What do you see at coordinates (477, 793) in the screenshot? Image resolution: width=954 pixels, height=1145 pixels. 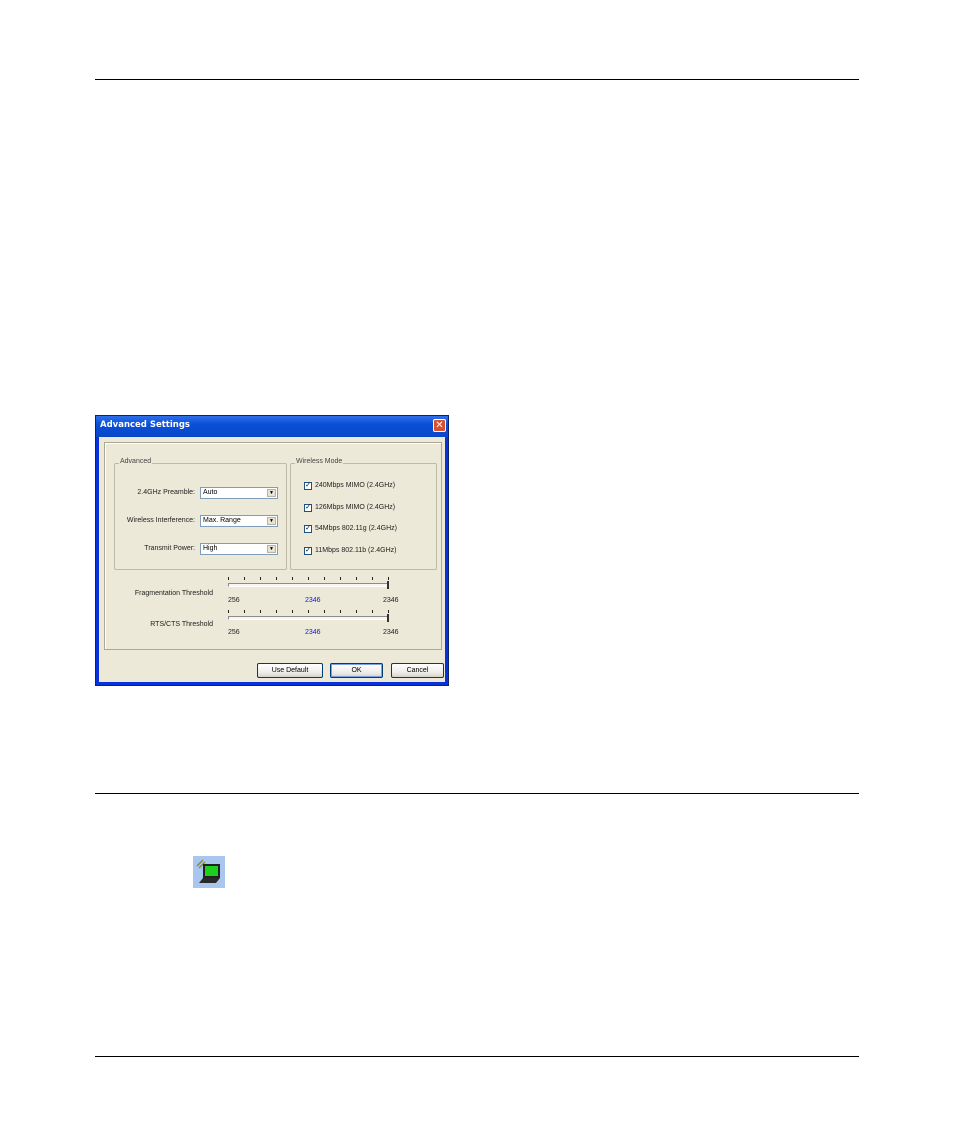 I see `middle-rule` at bounding box center [477, 793].